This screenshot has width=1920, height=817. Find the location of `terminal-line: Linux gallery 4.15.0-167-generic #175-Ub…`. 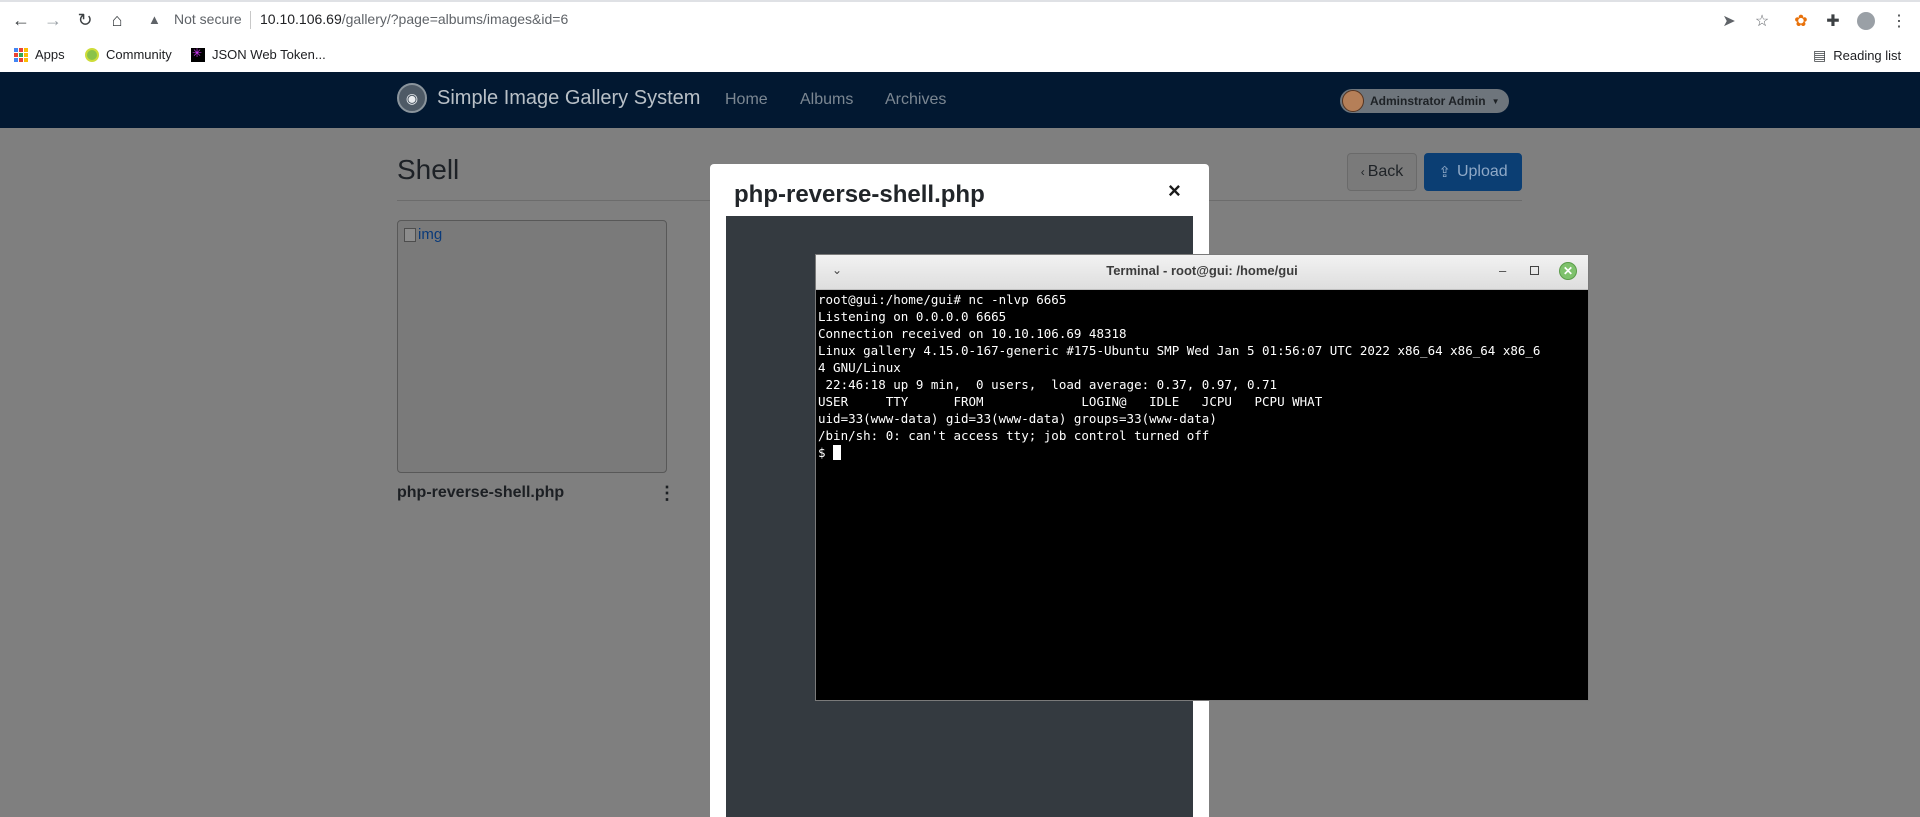

terminal-line: Linux gallery 4.15.0-167-generic #175-Ub… is located at coordinates (1179, 350).